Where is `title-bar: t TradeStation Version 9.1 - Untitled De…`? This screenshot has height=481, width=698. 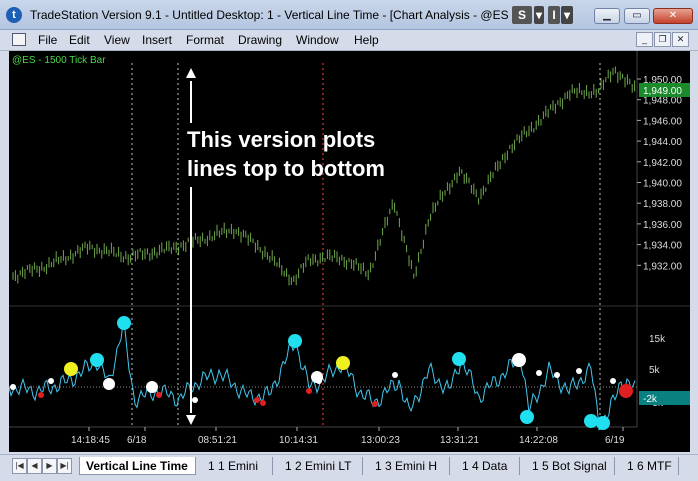 title-bar: t TradeStation Version 9.1 - Untitled De… is located at coordinates (349, 15).